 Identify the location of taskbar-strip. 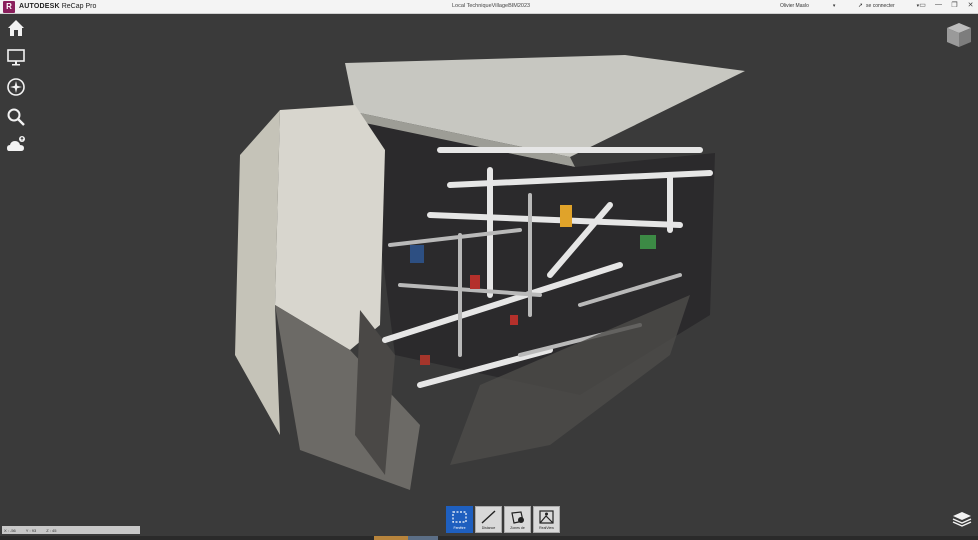
(489, 538).